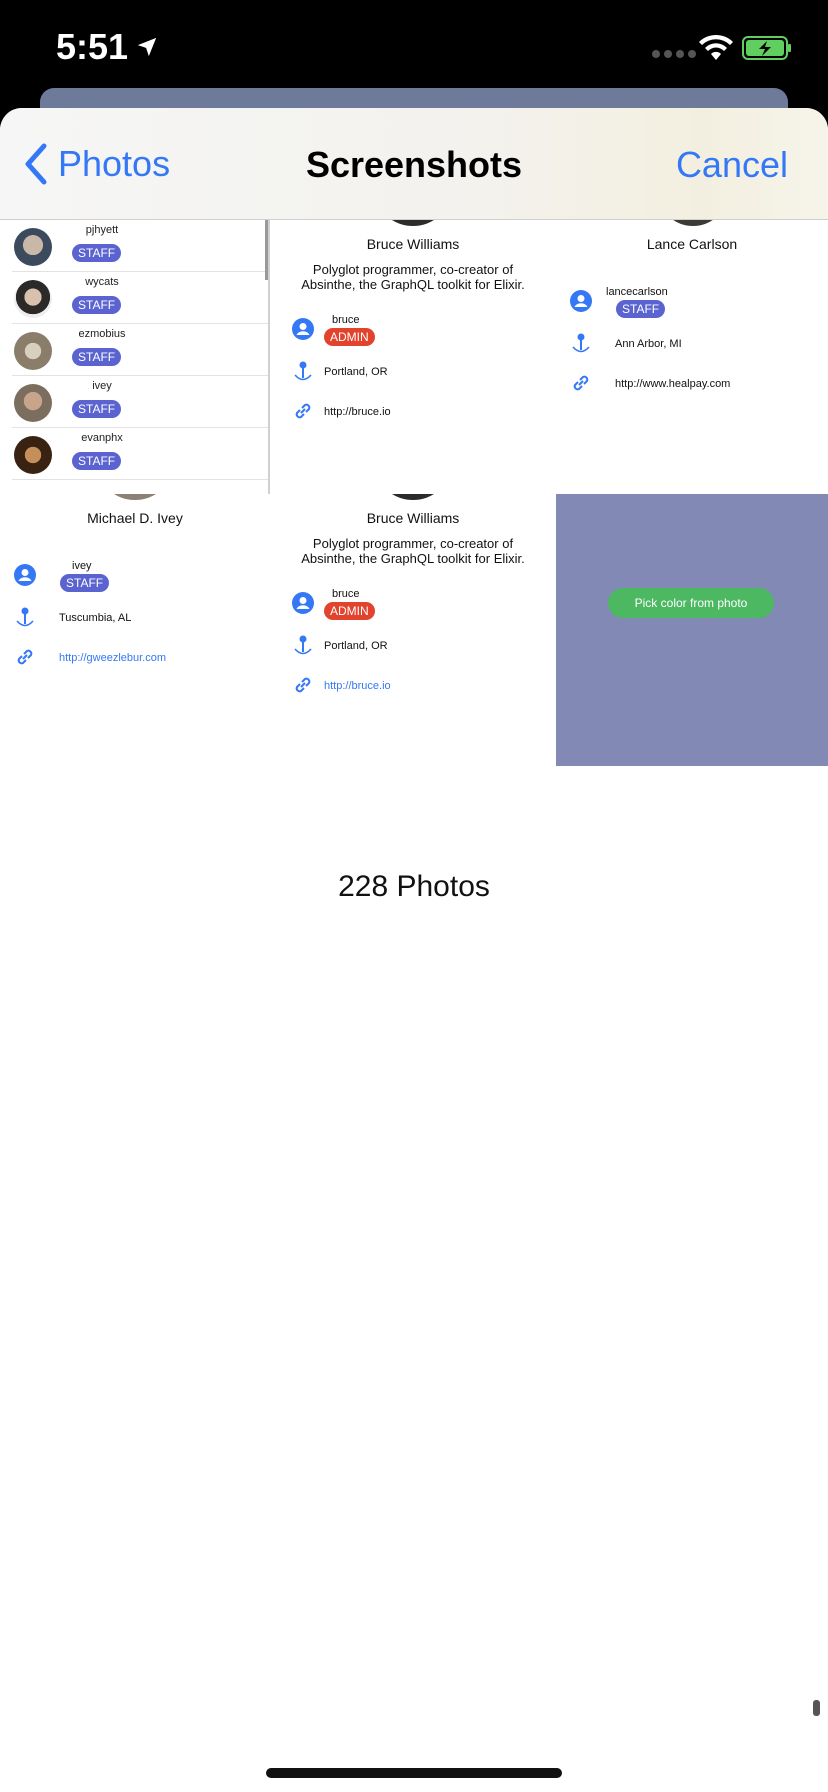 The height and width of the screenshot is (1792, 828). What do you see at coordinates (766, 48) in the screenshot?
I see `battery-charging-icon` at bounding box center [766, 48].